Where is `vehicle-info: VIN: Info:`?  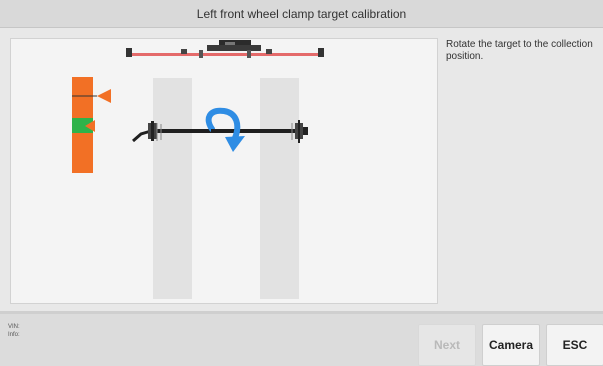
vehicle-info: VIN: Info: is located at coordinates (14, 331).